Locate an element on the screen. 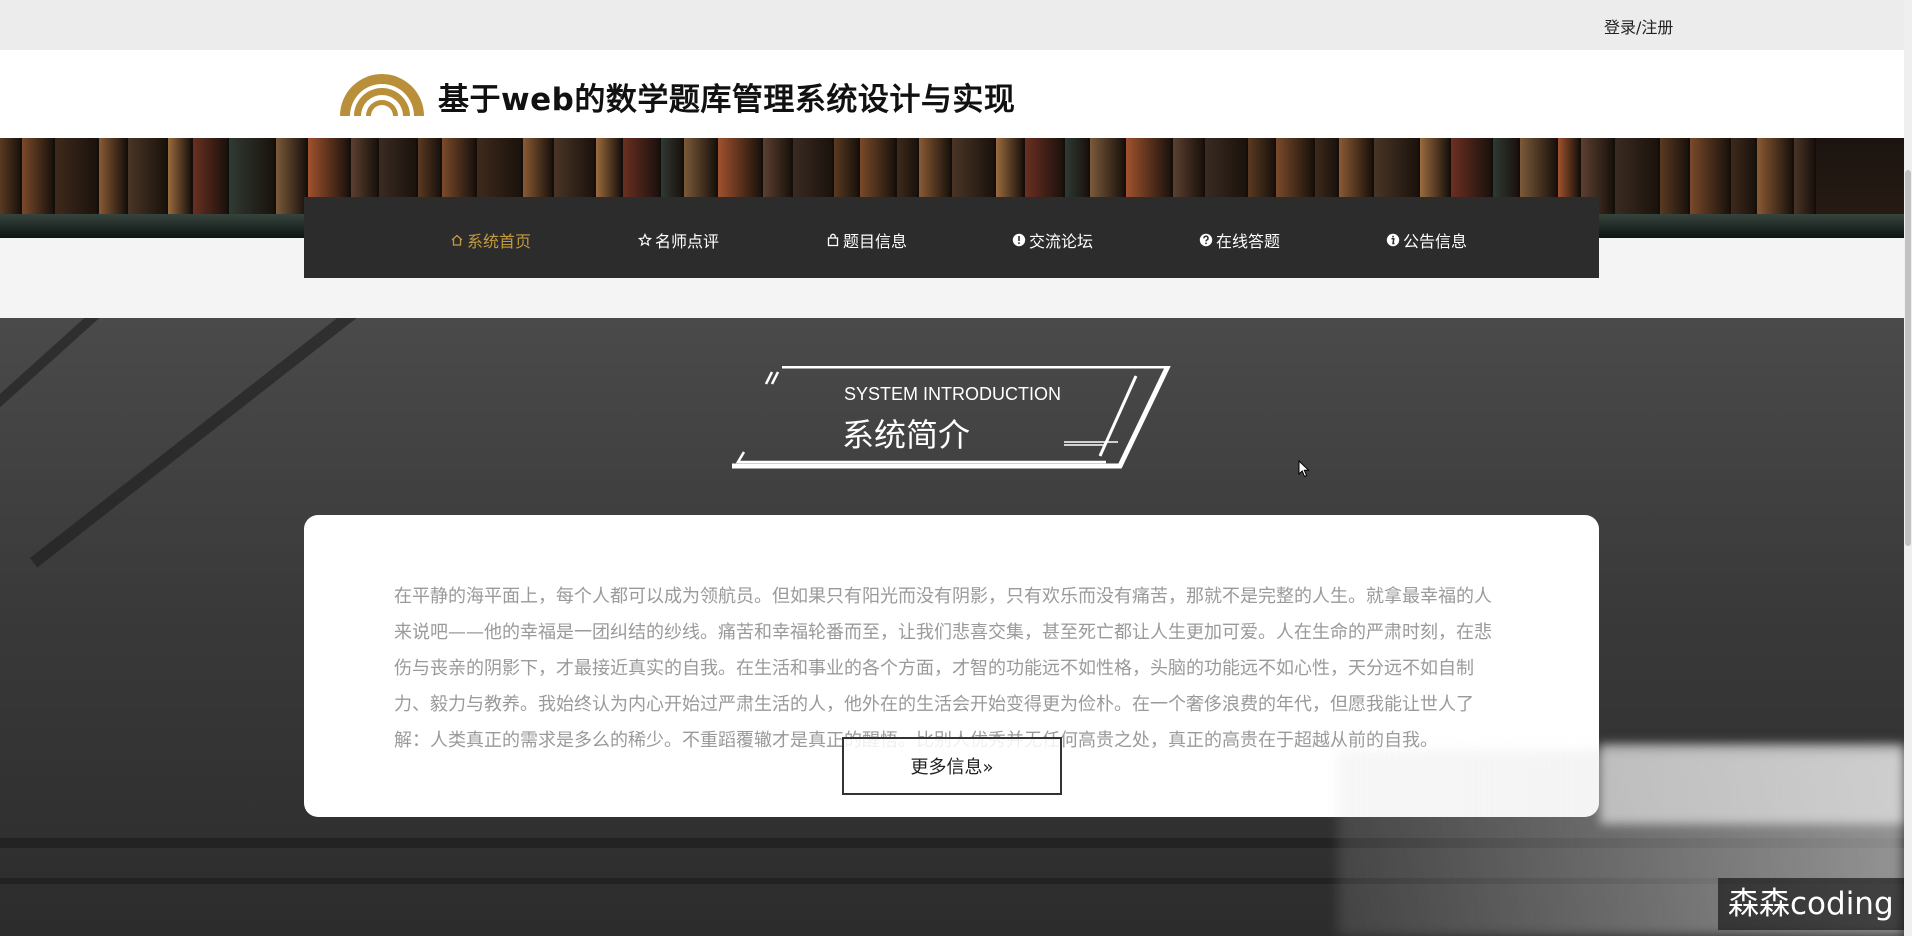 The width and height of the screenshot is (1912, 936). page-scrollbar is located at coordinates (1908, 468).